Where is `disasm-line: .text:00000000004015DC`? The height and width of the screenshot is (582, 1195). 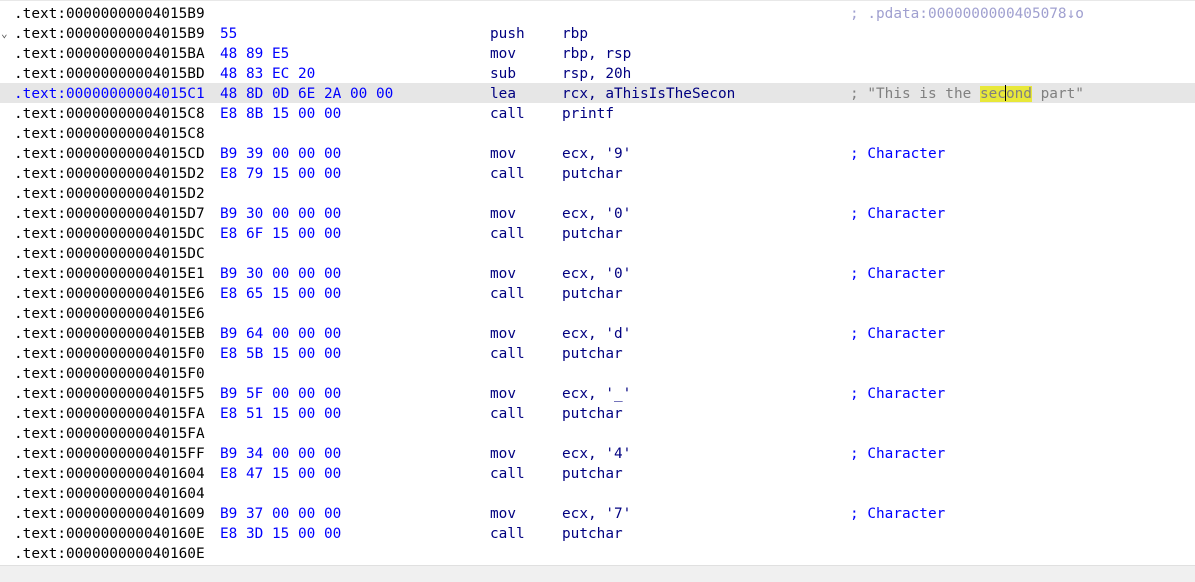
disasm-line: .text:00000000004015DC is located at coordinates (597, 253).